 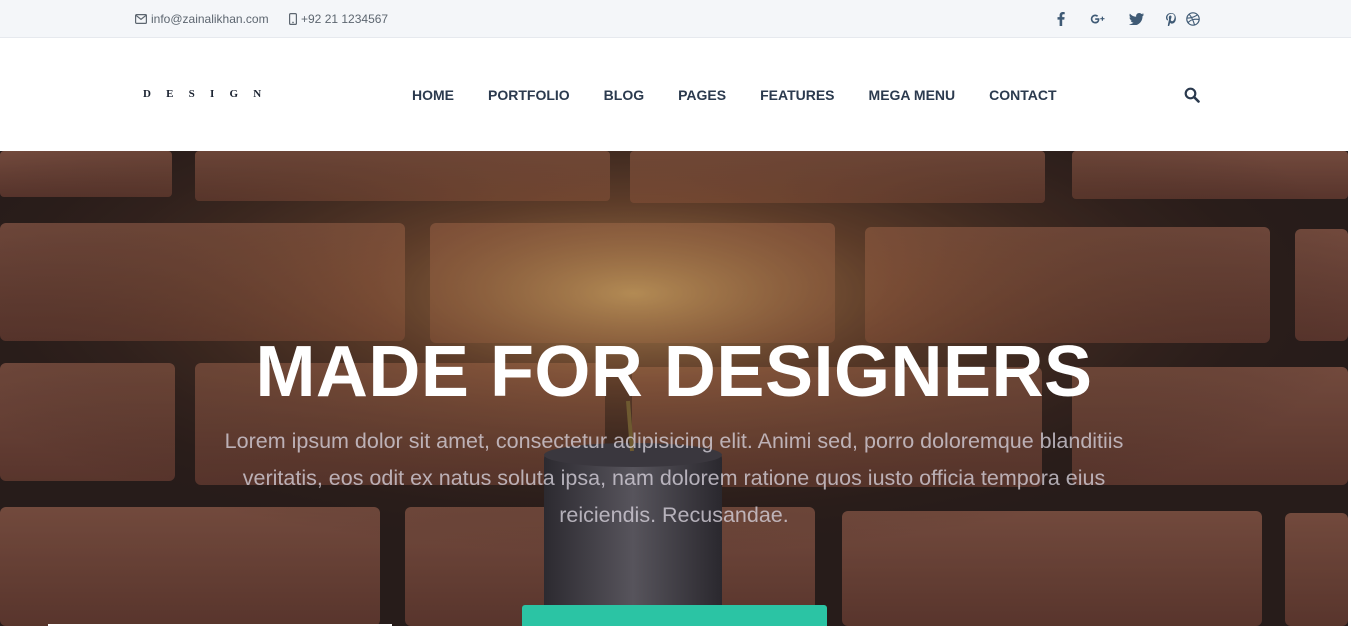 What do you see at coordinates (1193, 19) in the screenshot?
I see `dribbble-icon` at bounding box center [1193, 19].